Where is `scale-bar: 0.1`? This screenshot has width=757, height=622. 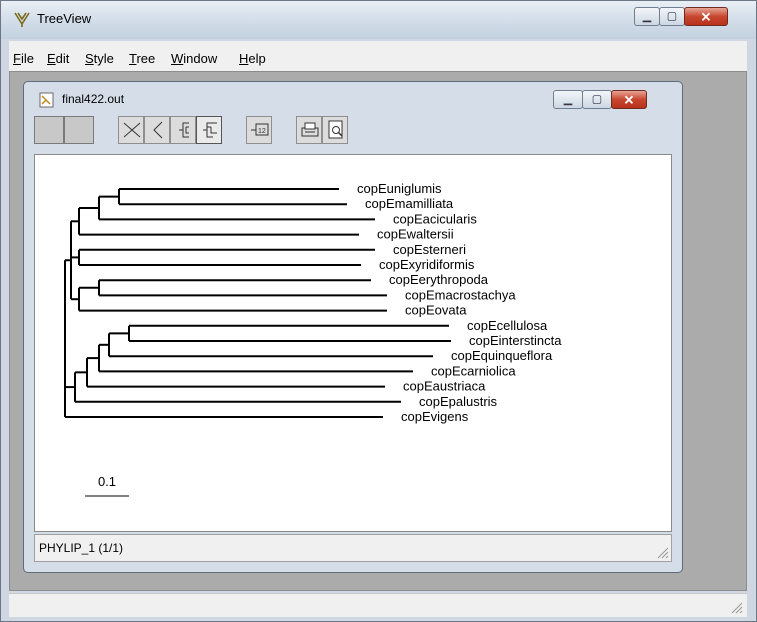 scale-bar: 0.1 is located at coordinates (107, 485).